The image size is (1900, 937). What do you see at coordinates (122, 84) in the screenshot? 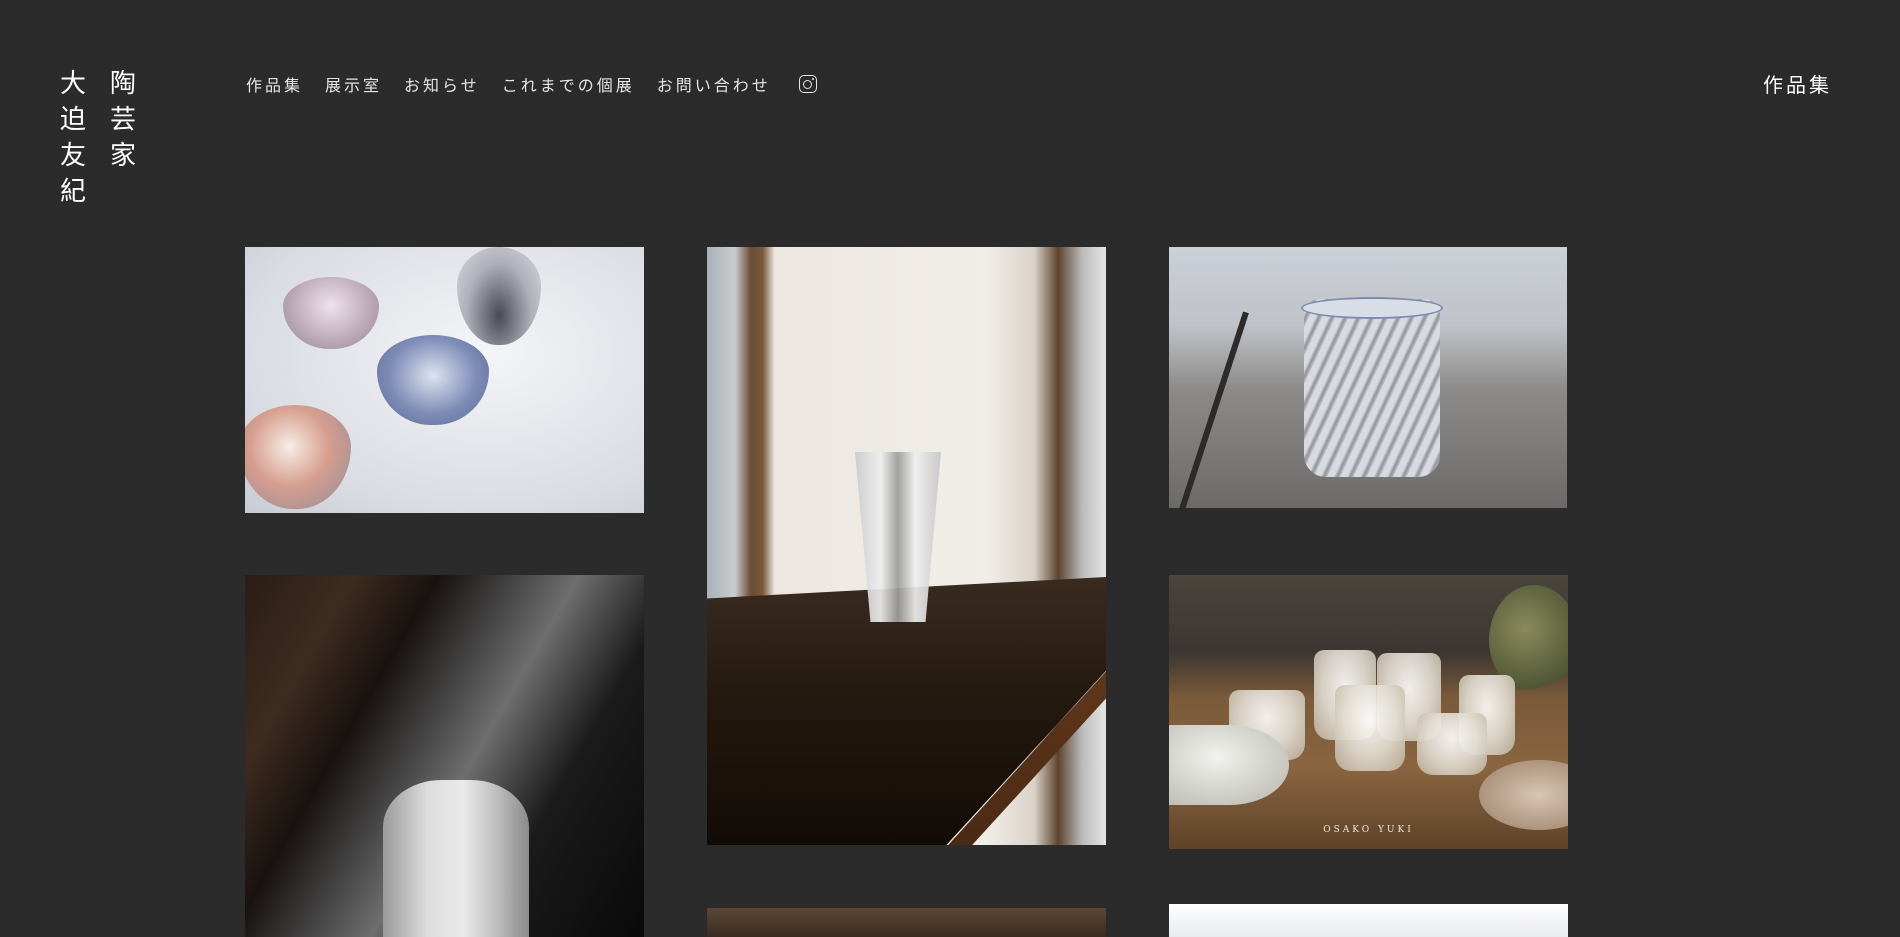
I see `logo-char: 陶` at bounding box center [122, 84].